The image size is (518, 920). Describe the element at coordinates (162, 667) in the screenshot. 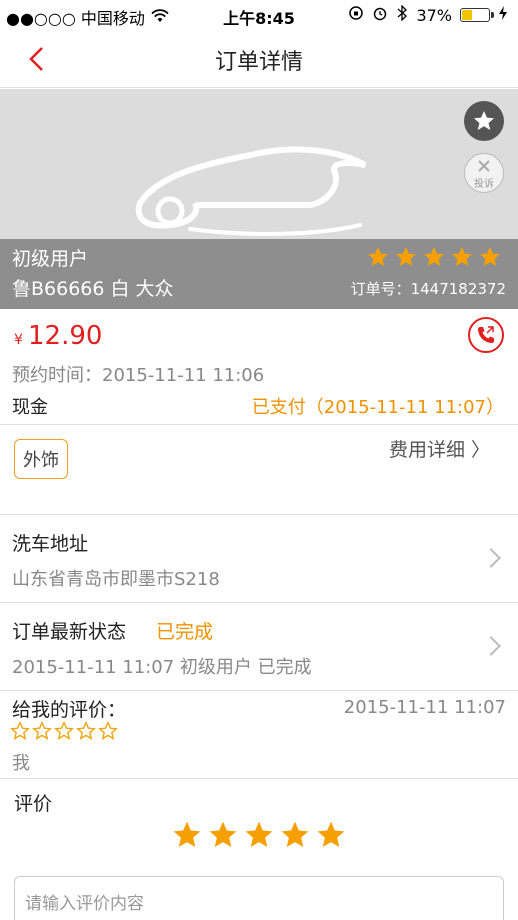

I see `status-detail: 2015-11-11 11:07 初级用户 已完成` at that location.